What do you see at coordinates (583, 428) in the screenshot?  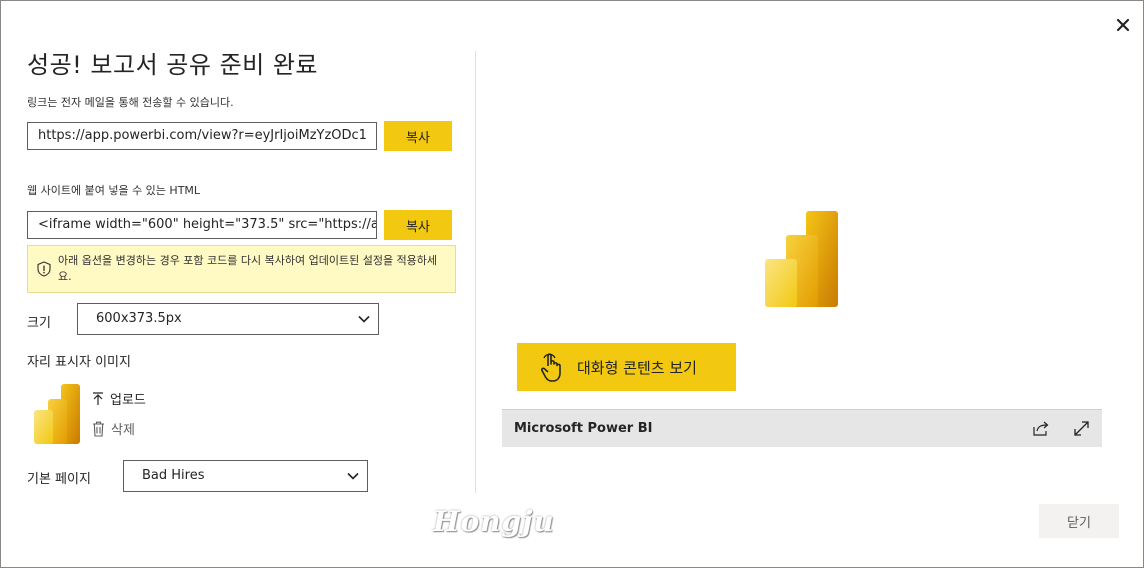 I see `footer-brand: Microsoft Power BI` at bounding box center [583, 428].